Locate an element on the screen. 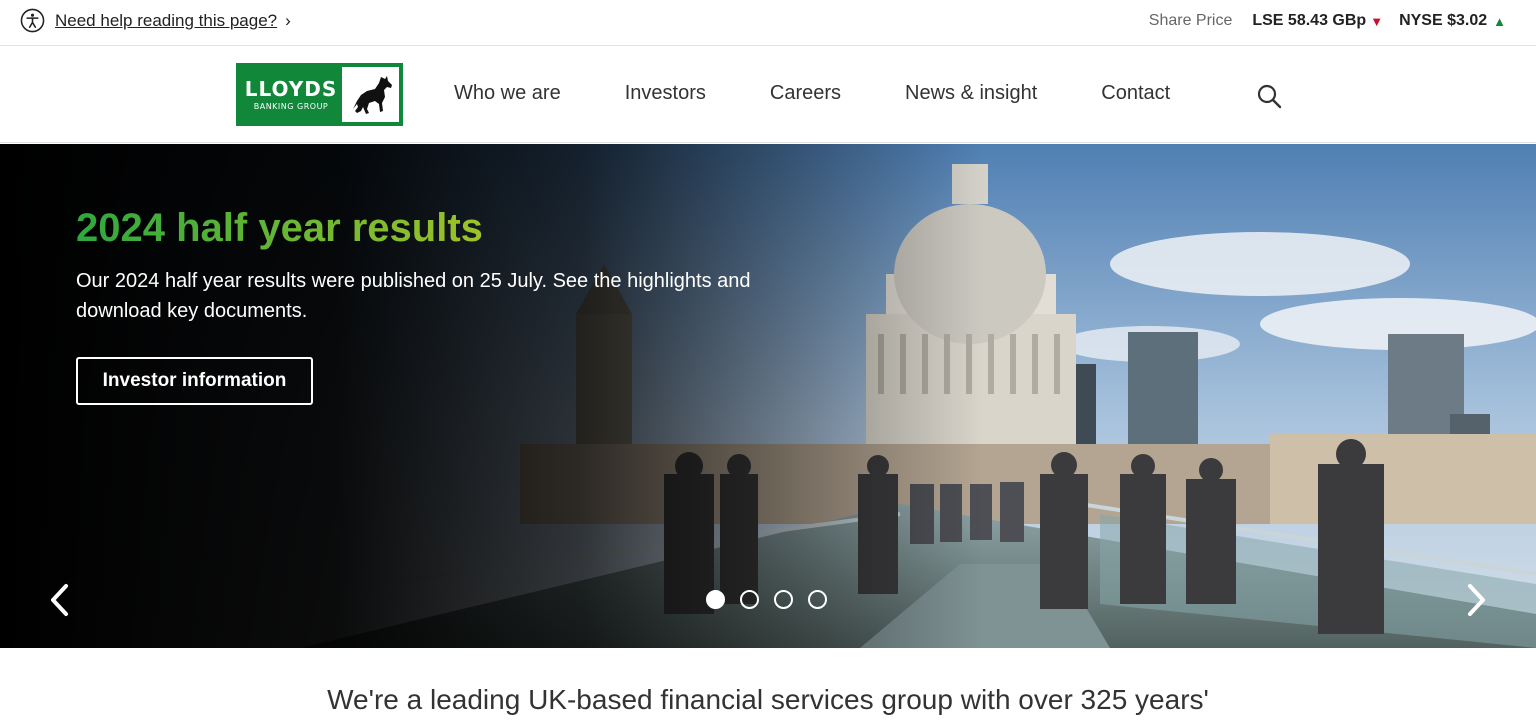 Image resolution: width=1536 pixels, height=728 pixels. logo-horse-panel is located at coordinates (370, 94).